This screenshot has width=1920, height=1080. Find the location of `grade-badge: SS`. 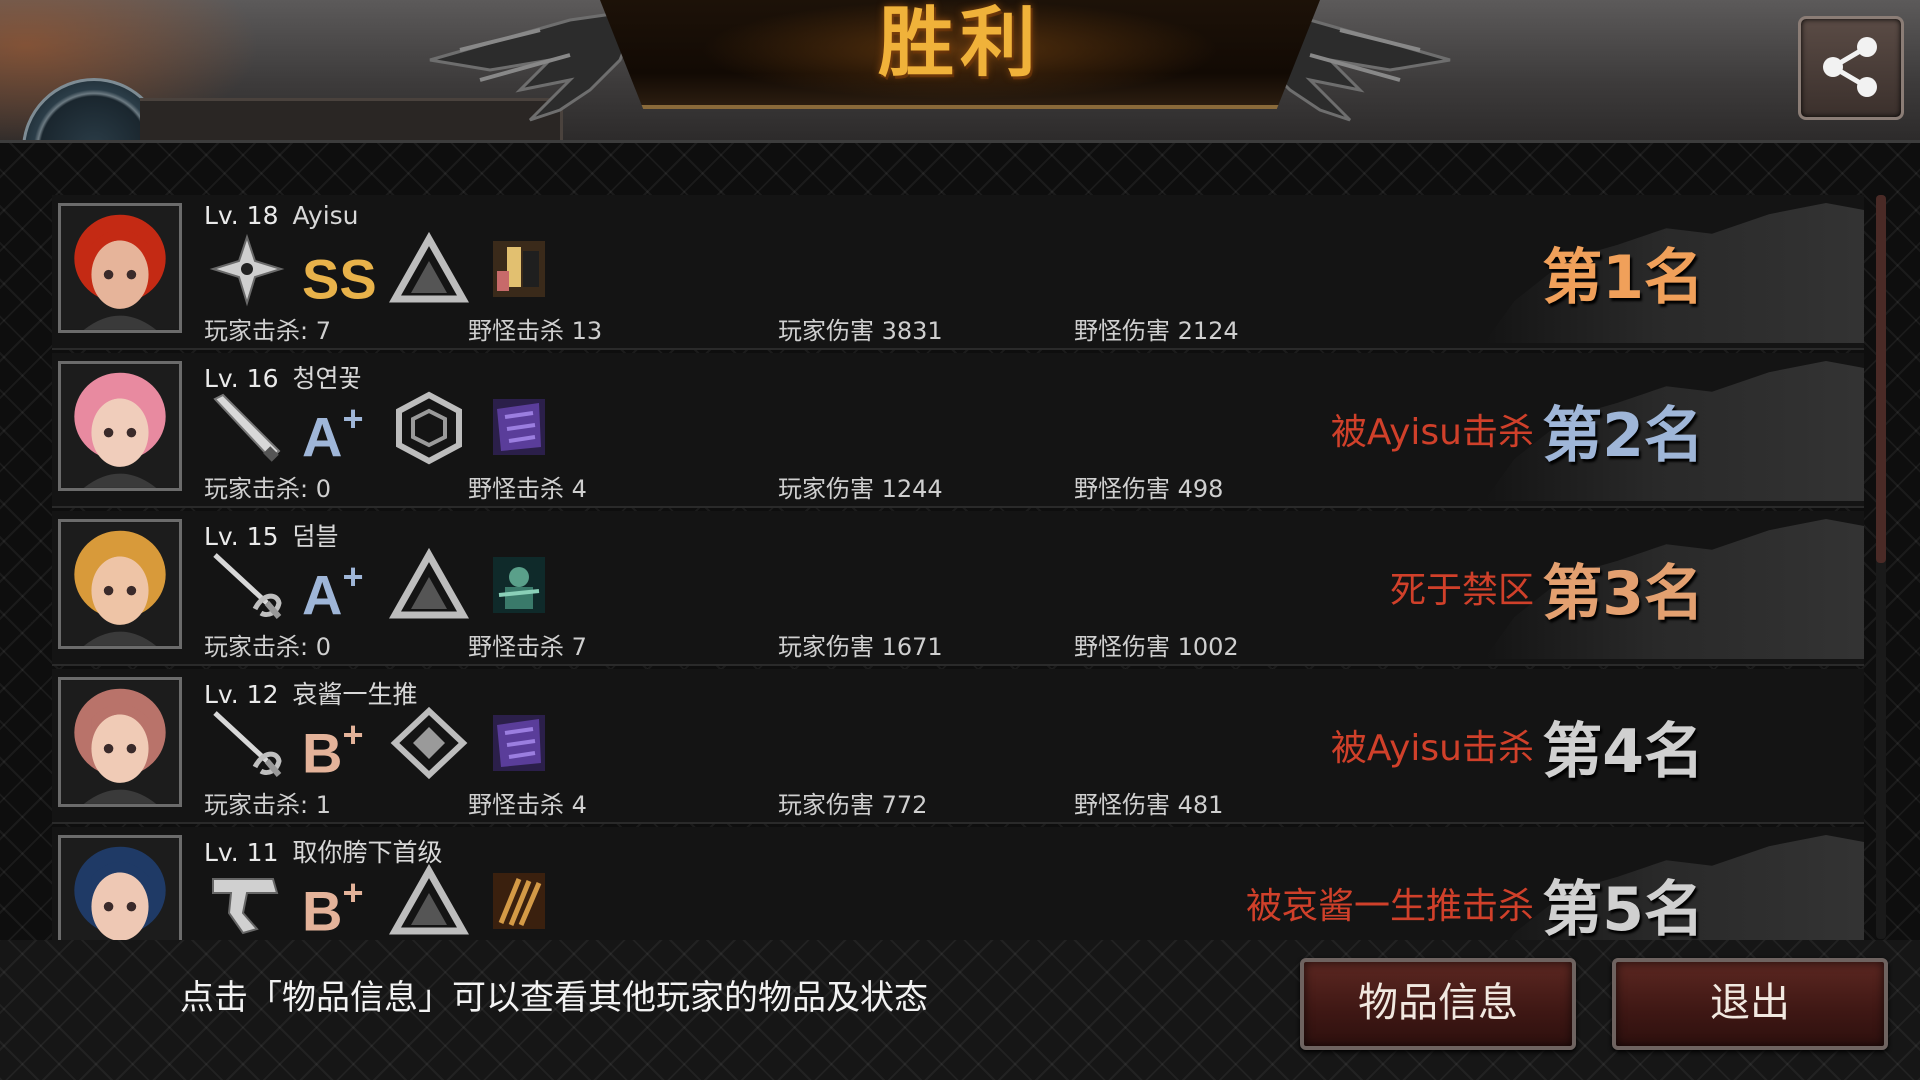

grade-badge: SS is located at coordinates (339, 273).